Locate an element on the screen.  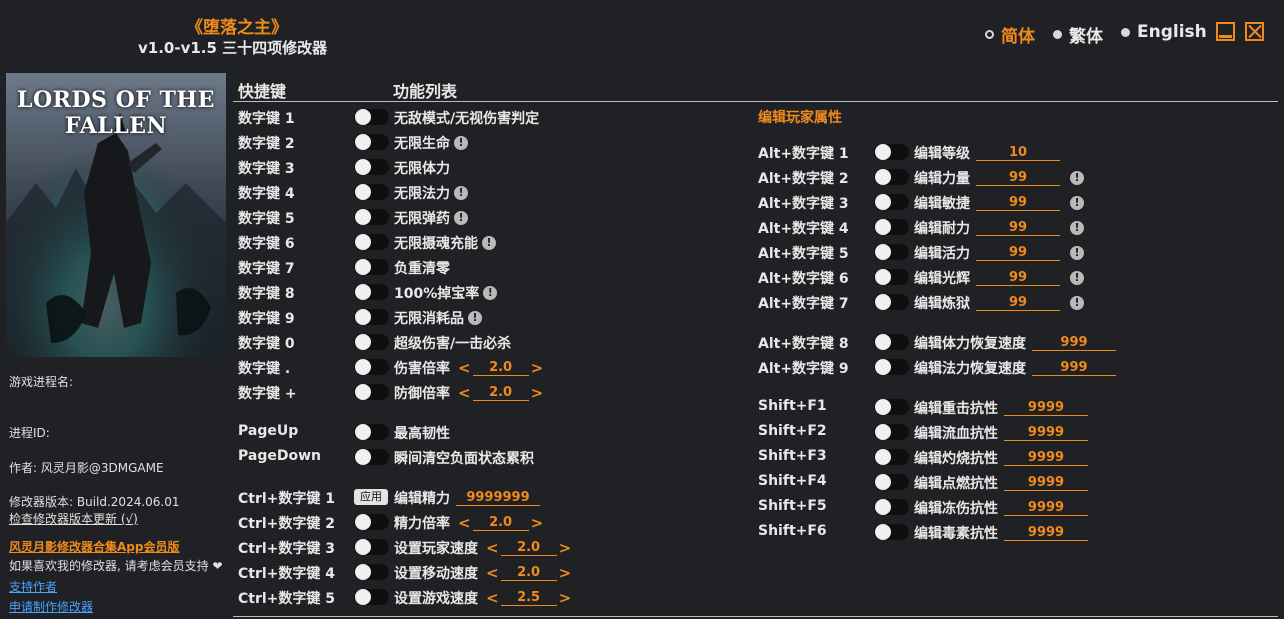
lang-option-english: English is located at coordinates (1164, 32).